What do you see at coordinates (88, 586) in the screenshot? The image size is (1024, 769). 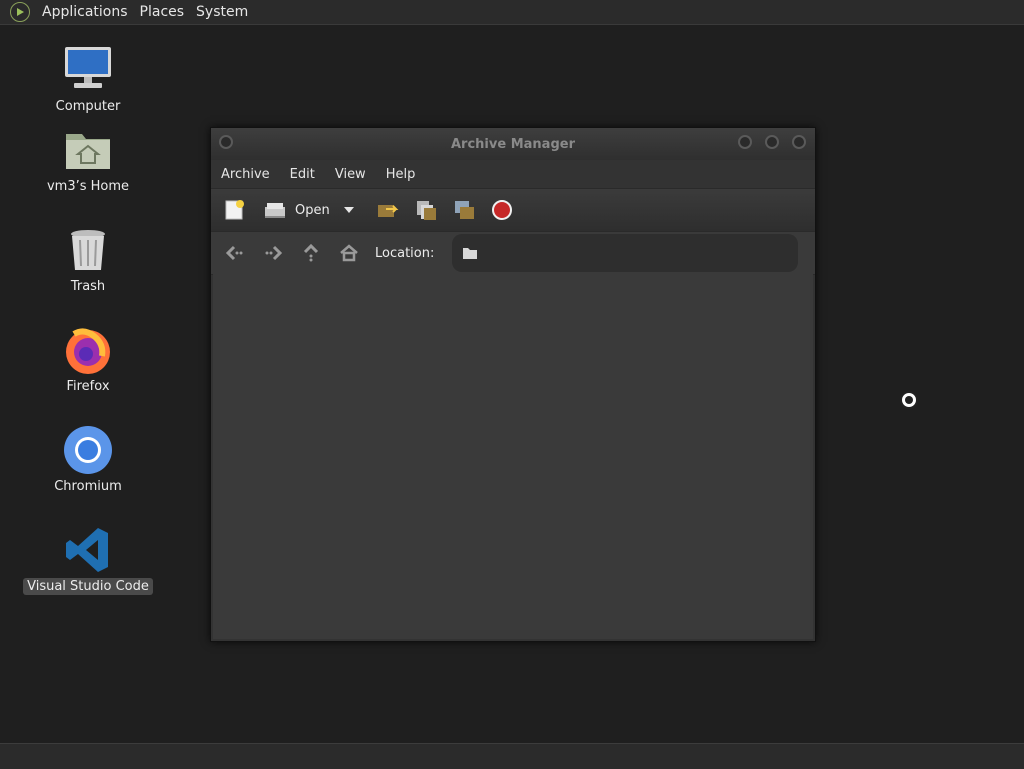 I see `desktop-icon-label: Visual Studio Code` at bounding box center [88, 586].